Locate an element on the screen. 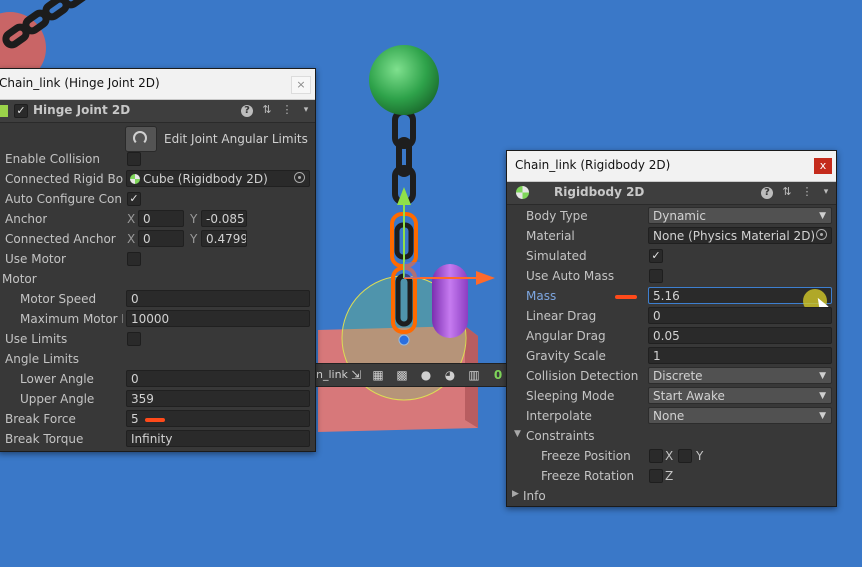  motor-speed-row: Motor Speed 0 is located at coordinates (157, 299).